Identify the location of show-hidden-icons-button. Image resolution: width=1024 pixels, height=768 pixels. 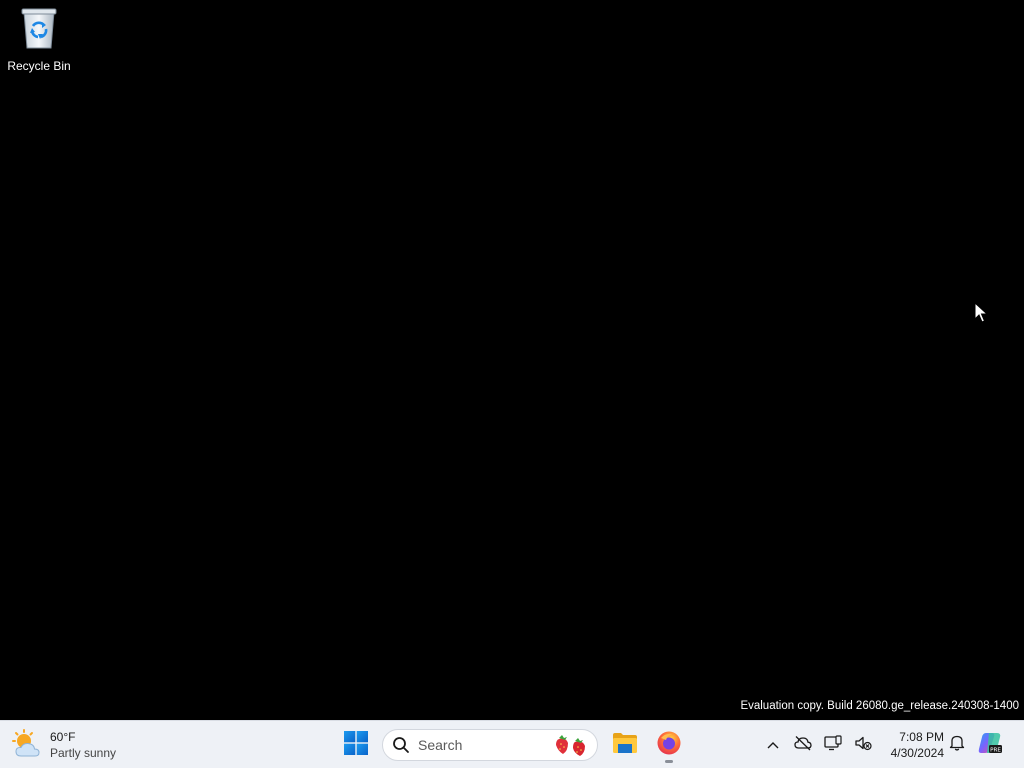
(773, 745).